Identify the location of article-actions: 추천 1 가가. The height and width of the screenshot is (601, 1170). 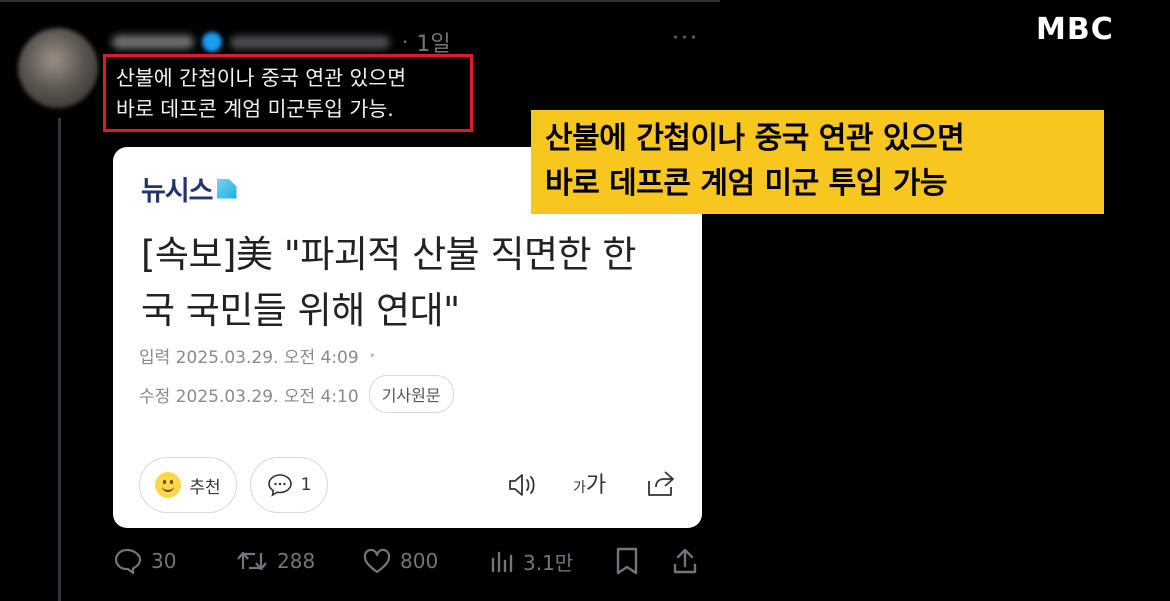
(409, 486).